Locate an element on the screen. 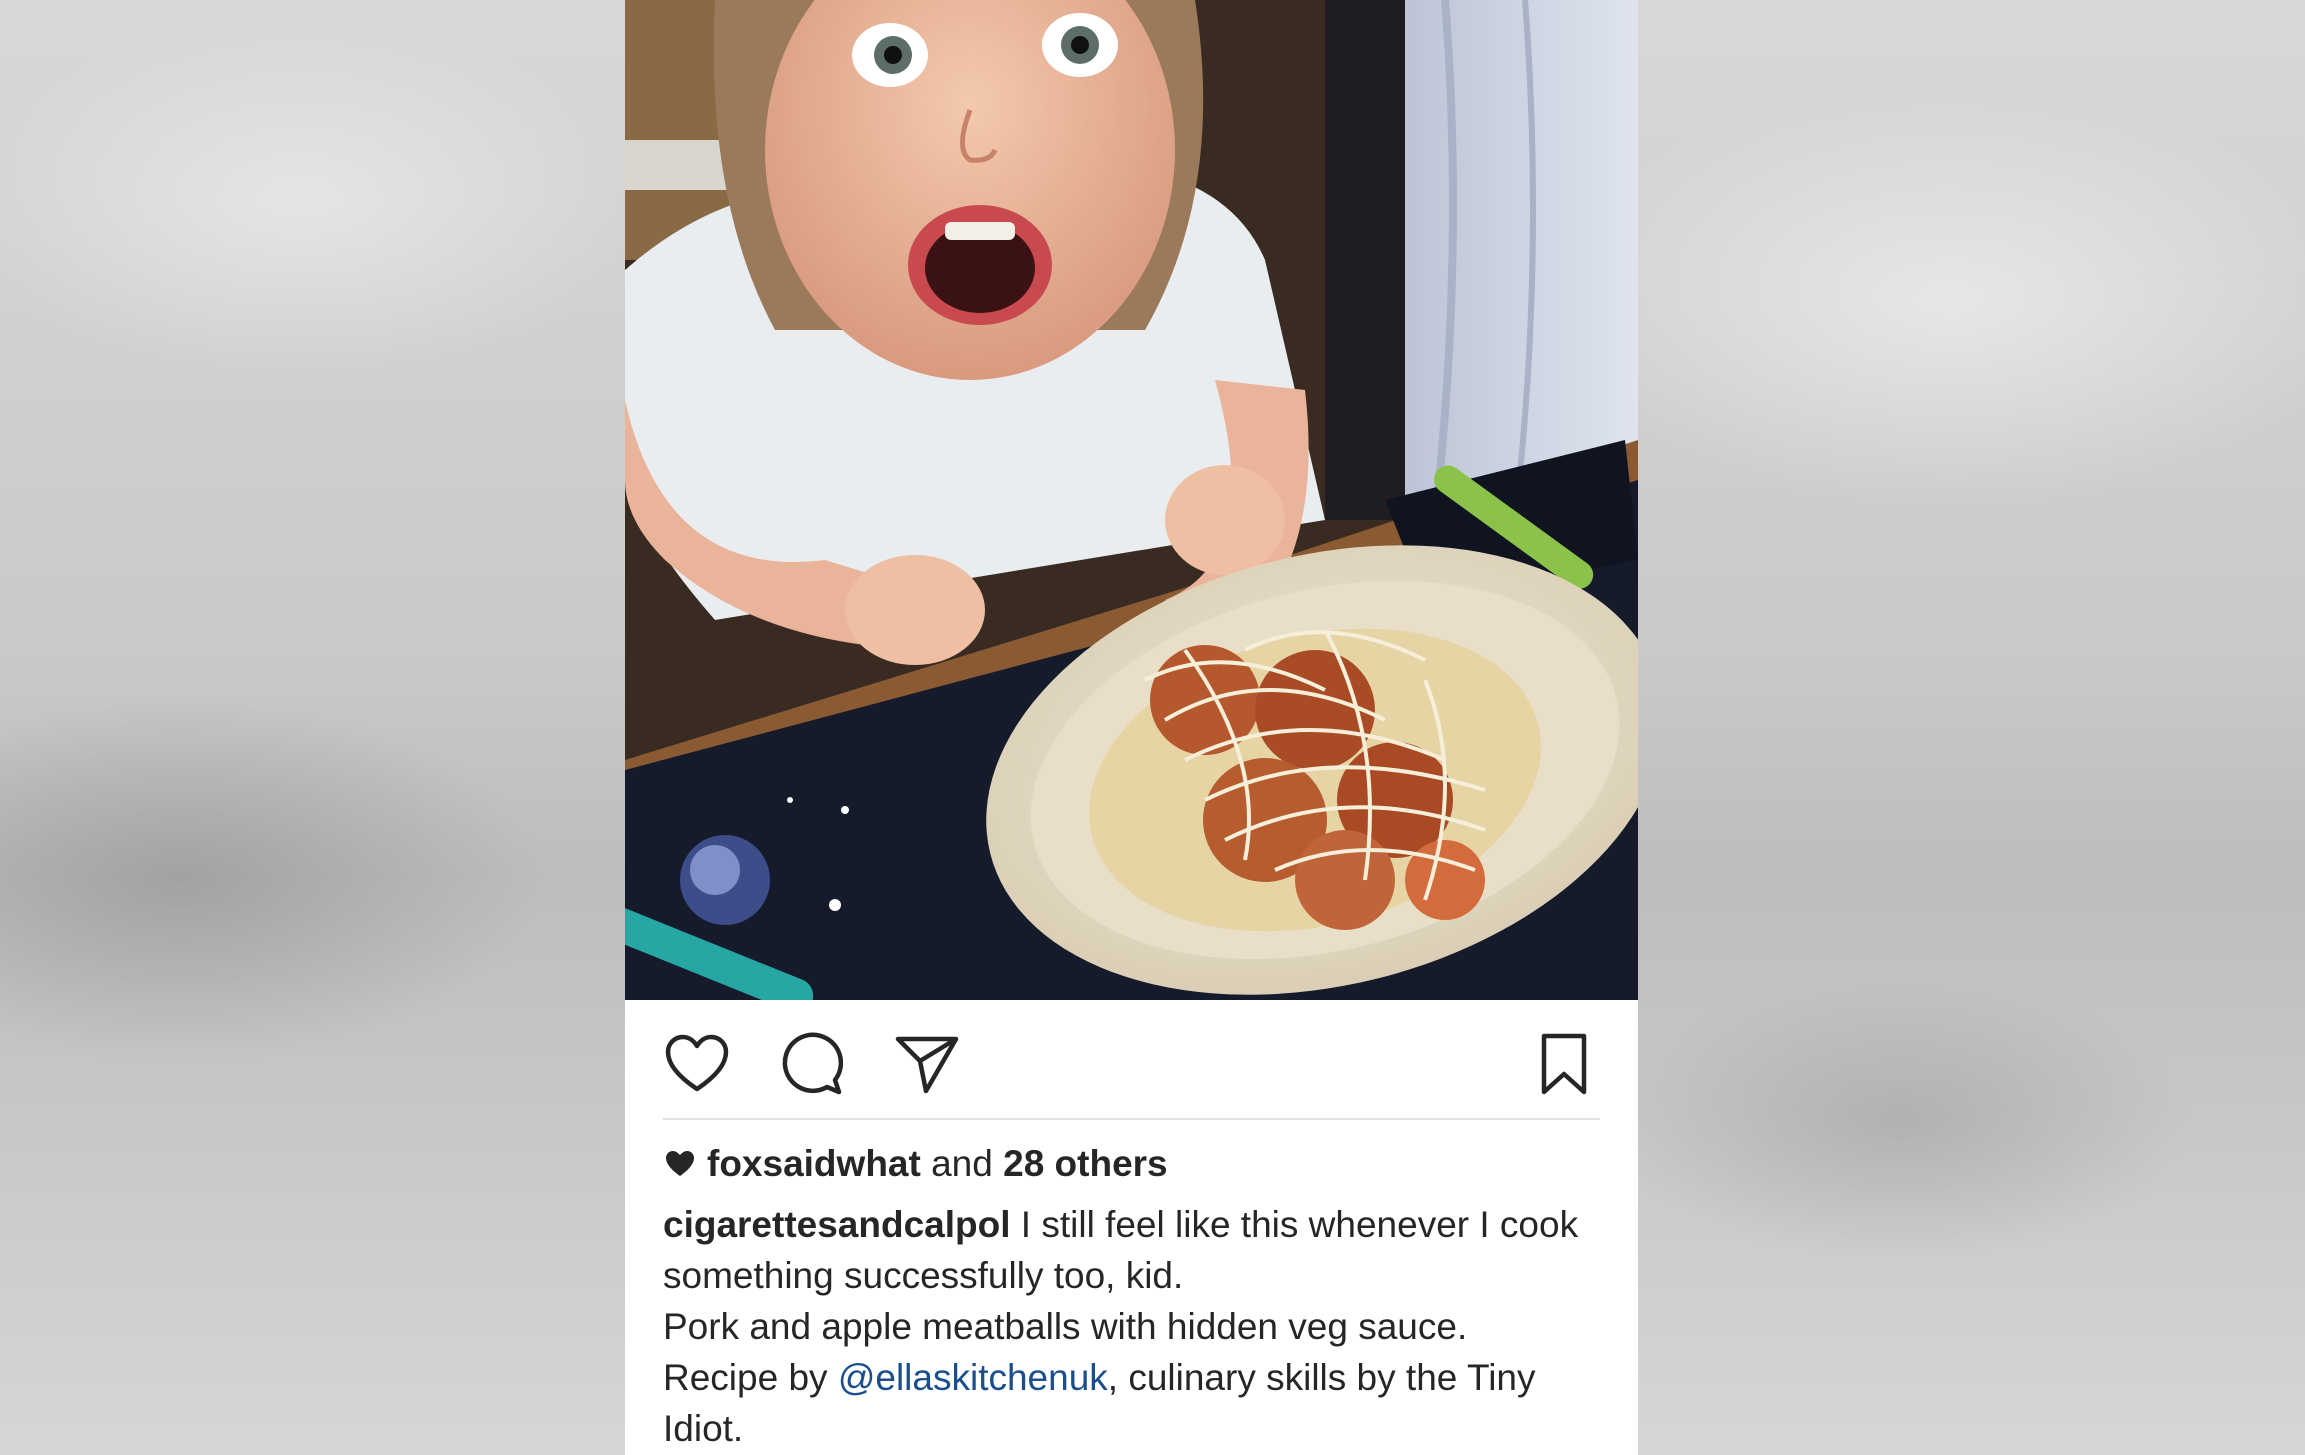 This screenshot has width=2305, height=1455. heart-filled-icon is located at coordinates (680, 1163).